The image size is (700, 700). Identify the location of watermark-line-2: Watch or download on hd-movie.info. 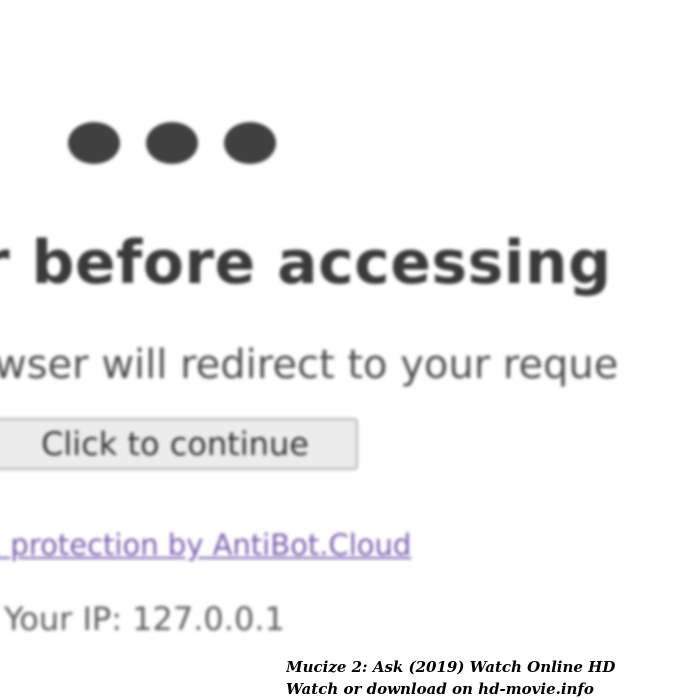
(440, 689).